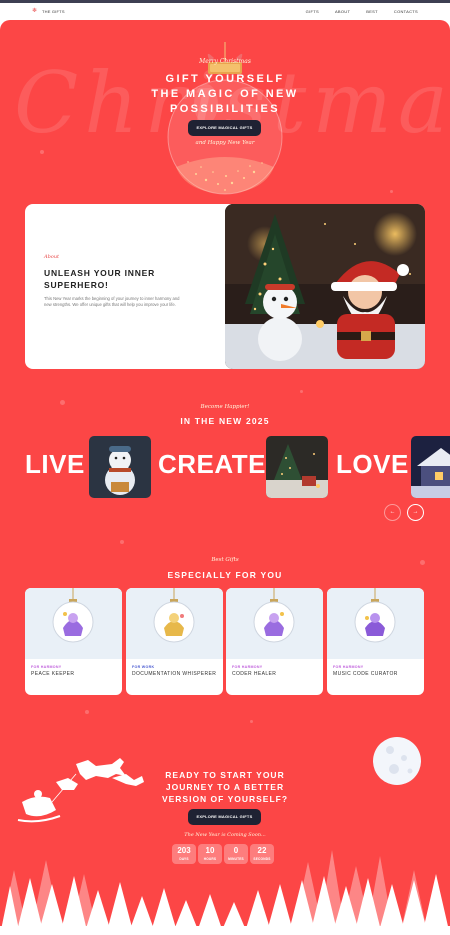 The image size is (450, 935). Describe the element at coordinates (342, 11) in the screenshot. I see `nav-link-about: ABOUT` at that location.